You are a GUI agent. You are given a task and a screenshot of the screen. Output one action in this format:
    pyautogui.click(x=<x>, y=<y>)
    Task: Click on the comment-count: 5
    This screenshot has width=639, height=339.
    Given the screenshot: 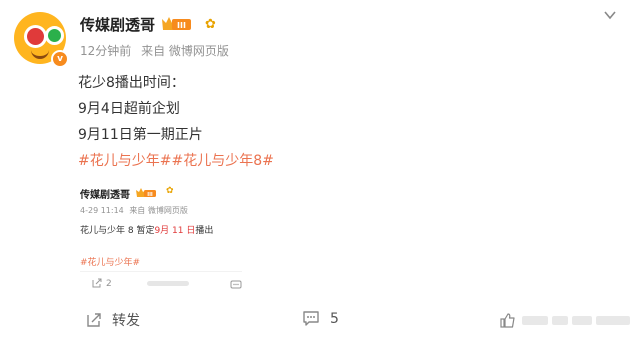 What is the action you would take?
    pyautogui.click(x=334, y=319)
    